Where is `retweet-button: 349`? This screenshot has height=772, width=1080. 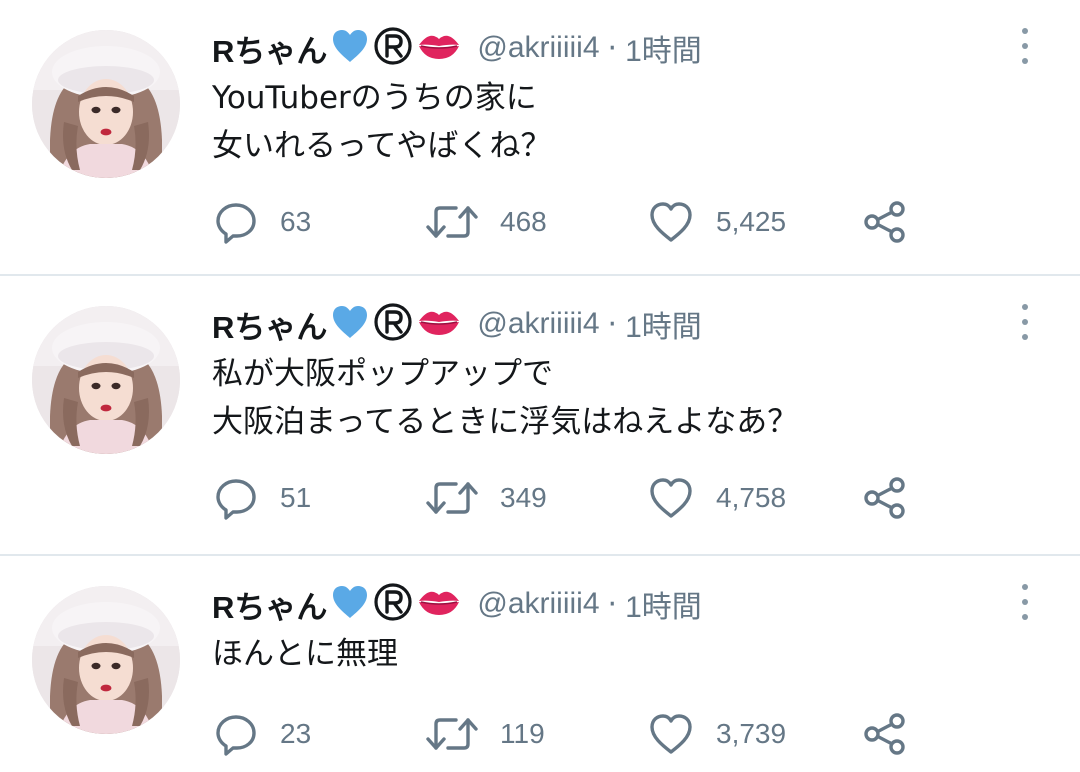 retweet-button: 349 is located at coordinates (486, 498).